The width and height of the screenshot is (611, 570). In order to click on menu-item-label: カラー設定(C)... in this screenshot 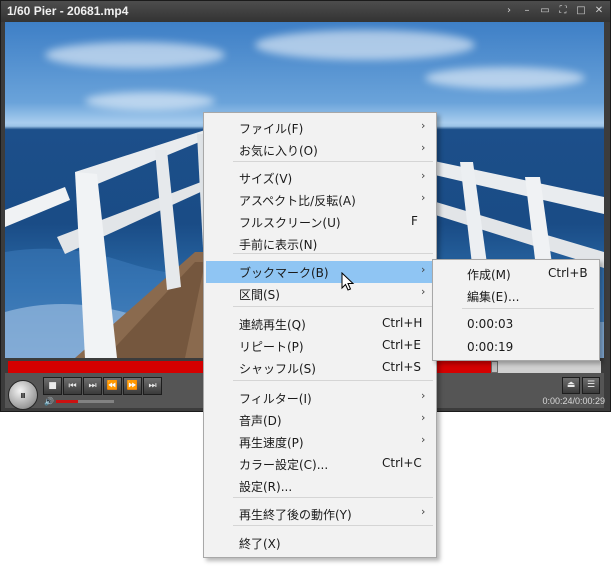, I will do `click(284, 465)`.